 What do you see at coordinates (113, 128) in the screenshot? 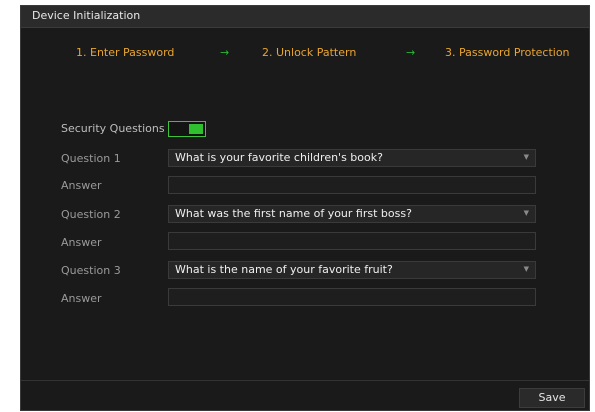
I see `security-questions-label: Security Questions` at bounding box center [113, 128].